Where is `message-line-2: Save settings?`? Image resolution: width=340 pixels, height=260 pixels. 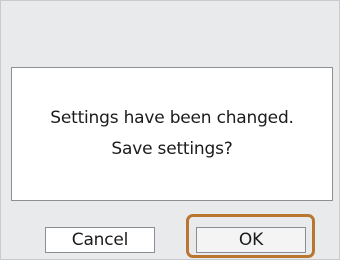
message-line-2: Save settings? is located at coordinates (172, 149).